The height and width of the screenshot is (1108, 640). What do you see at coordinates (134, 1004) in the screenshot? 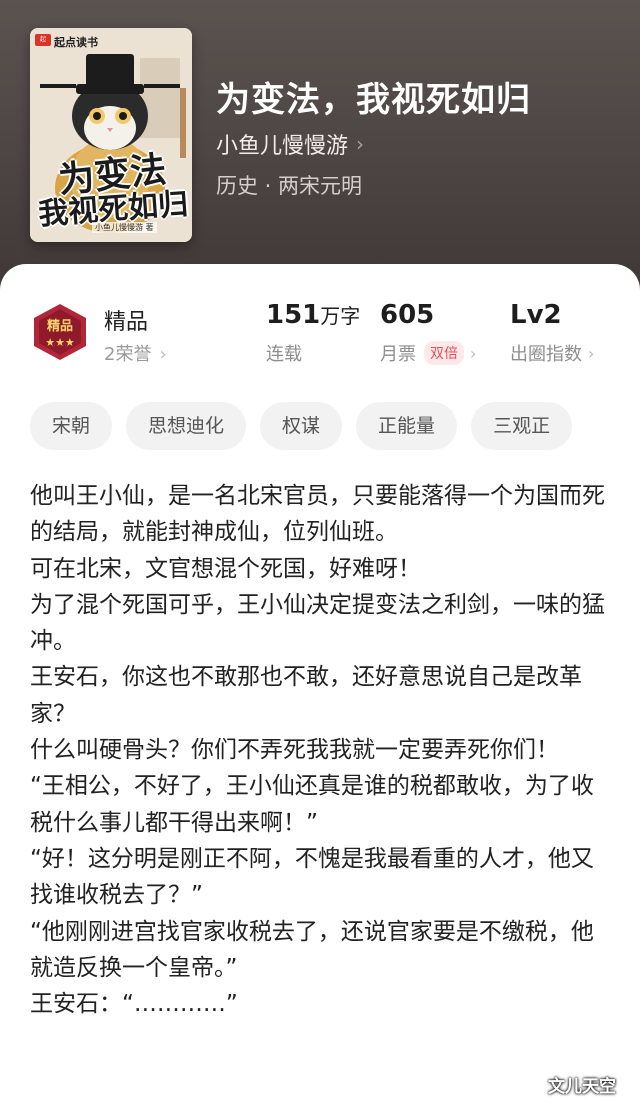
I see `description-paragraph: 王安石：“…………”` at bounding box center [134, 1004].